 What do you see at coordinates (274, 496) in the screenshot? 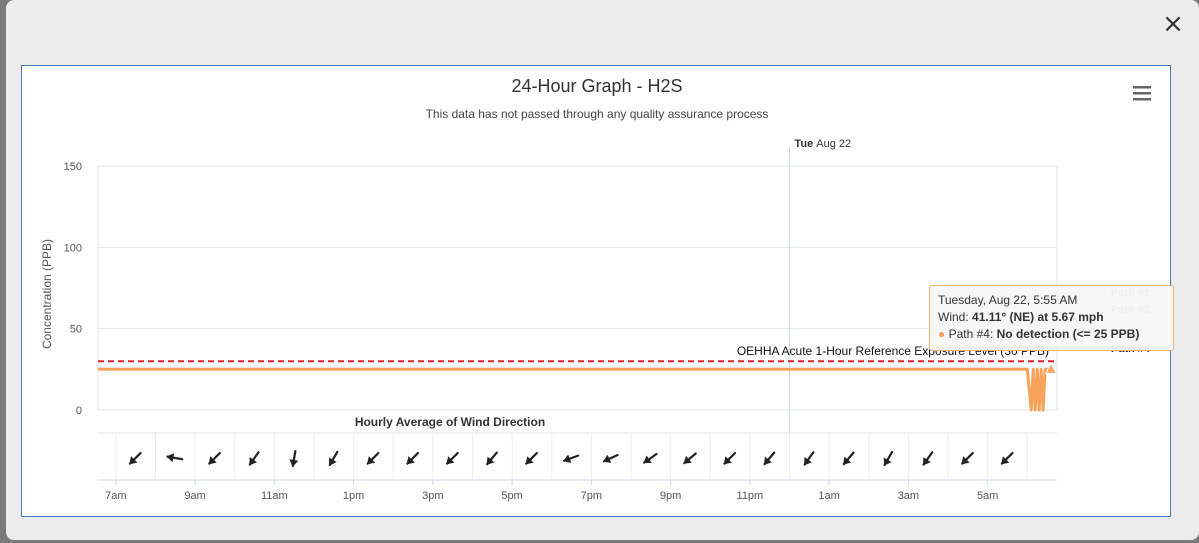
I see `x-tick-label: 11am` at bounding box center [274, 496].